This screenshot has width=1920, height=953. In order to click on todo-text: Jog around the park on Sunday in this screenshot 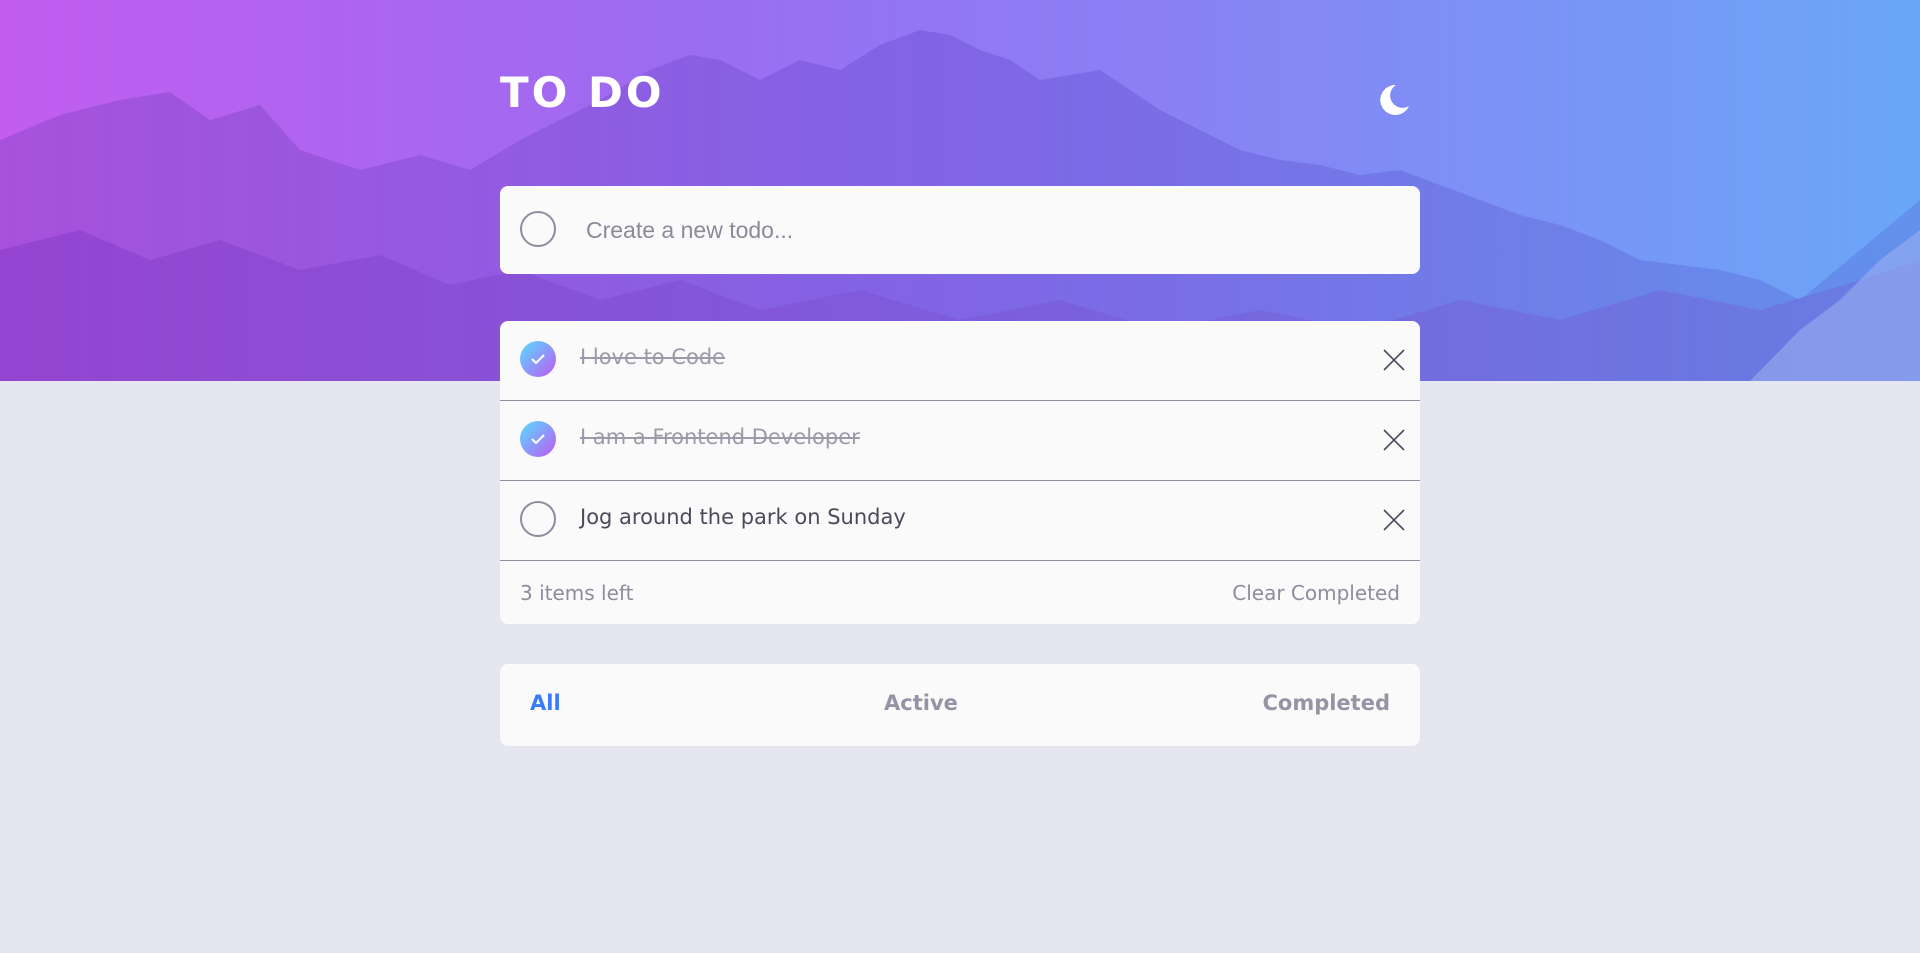, I will do `click(743, 517)`.